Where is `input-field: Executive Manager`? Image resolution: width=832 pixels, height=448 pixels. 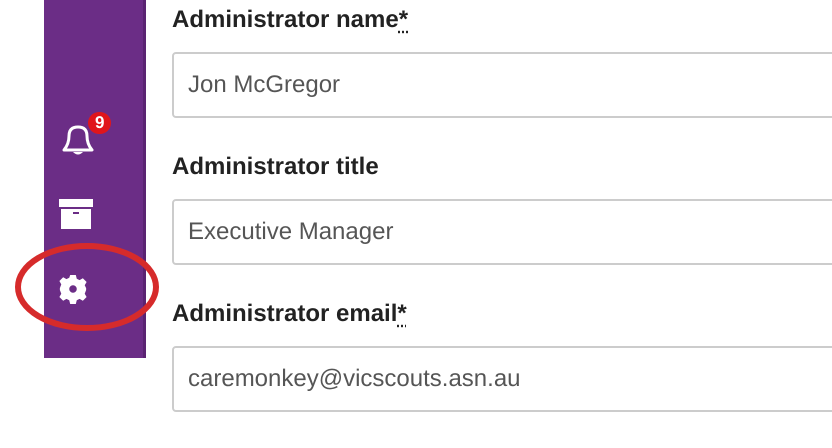
input-field: Executive Manager is located at coordinates (502, 232).